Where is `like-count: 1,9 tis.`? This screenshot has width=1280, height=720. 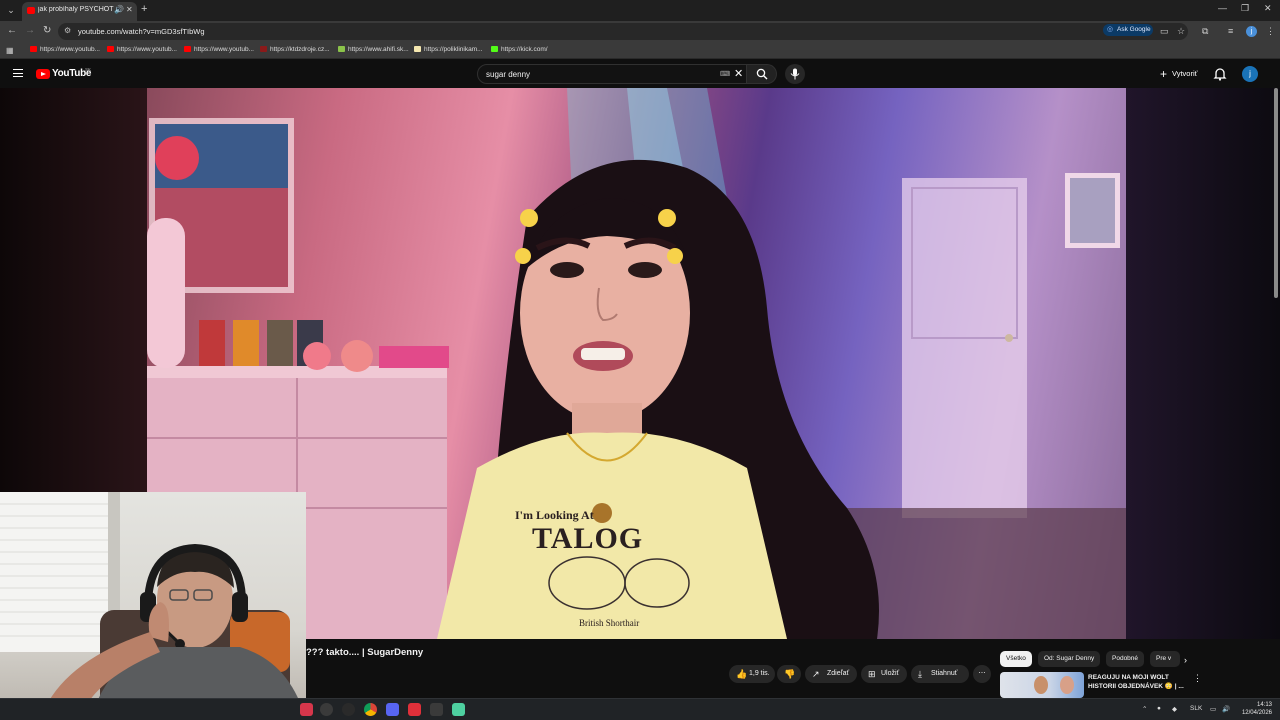
like-count: 1,9 tis. is located at coordinates (759, 673).